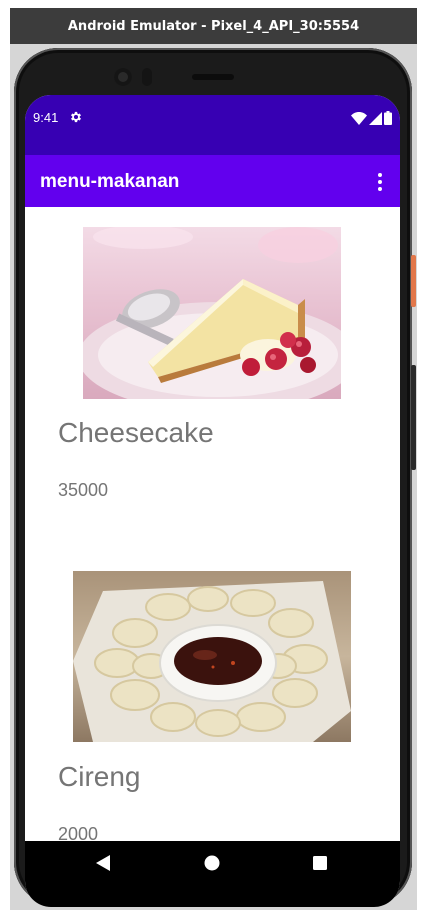  I want to click on front-camera, so click(123, 77).